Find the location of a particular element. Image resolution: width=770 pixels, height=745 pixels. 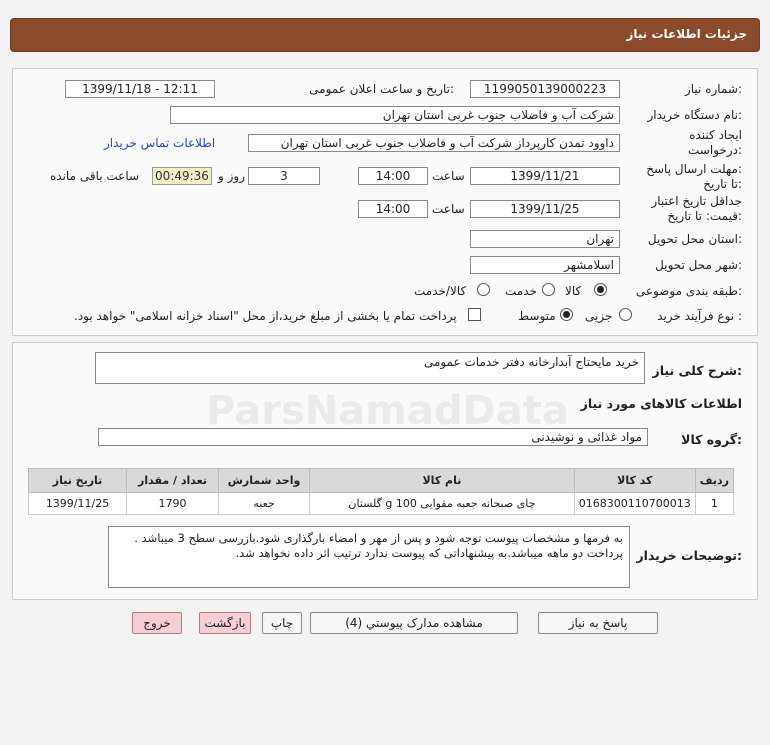

creator-label-1: ایجاد کننده is located at coordinates (715, 135).